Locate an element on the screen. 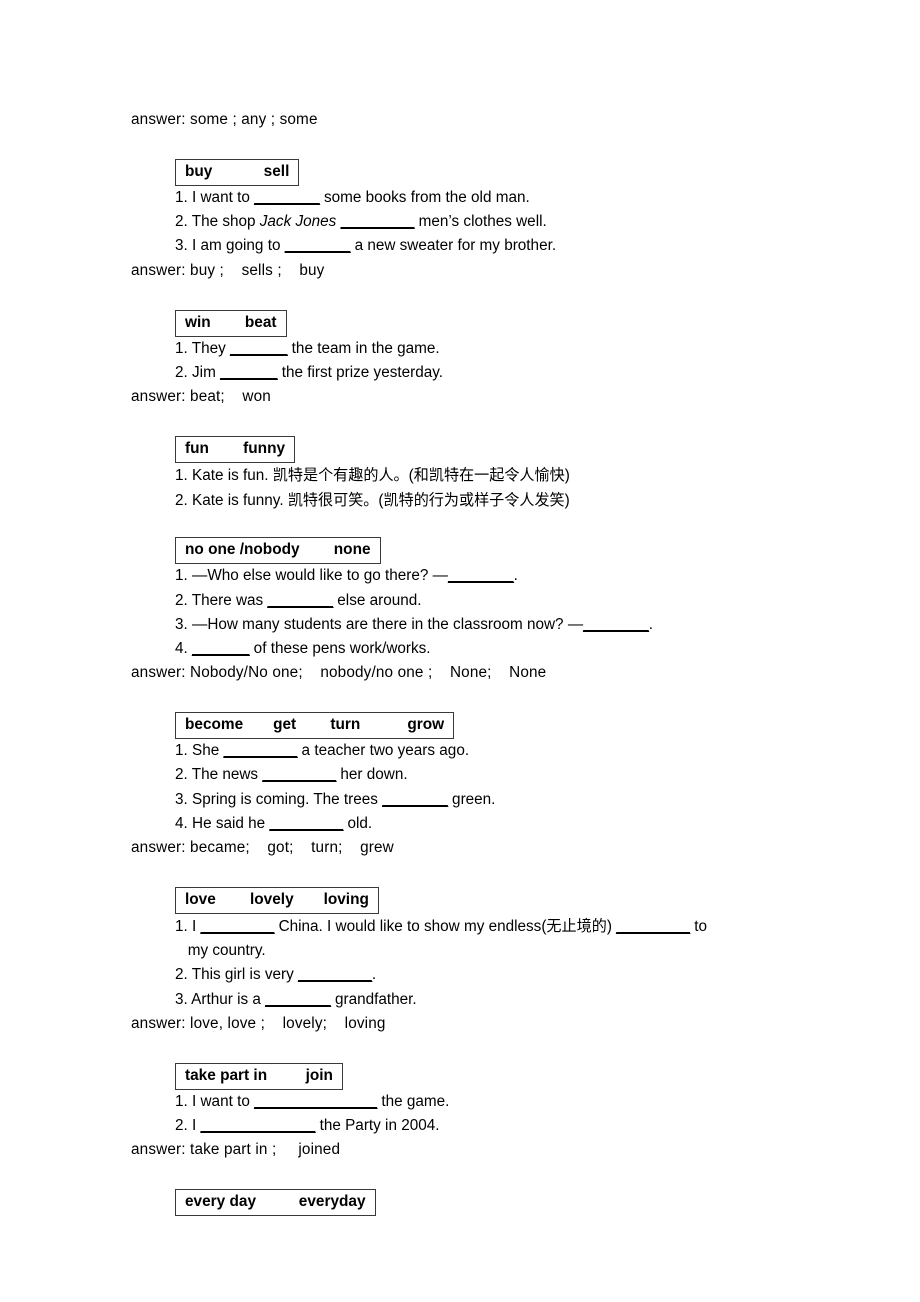 The width and height of the screenshot is (920, 1302). question-item: 2. I ______________ the Party in 2004. is located at coordinates (491, 1126).